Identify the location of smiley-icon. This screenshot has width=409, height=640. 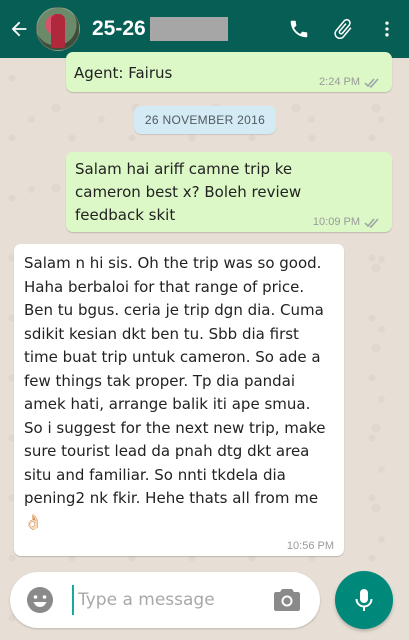
(40, 600).